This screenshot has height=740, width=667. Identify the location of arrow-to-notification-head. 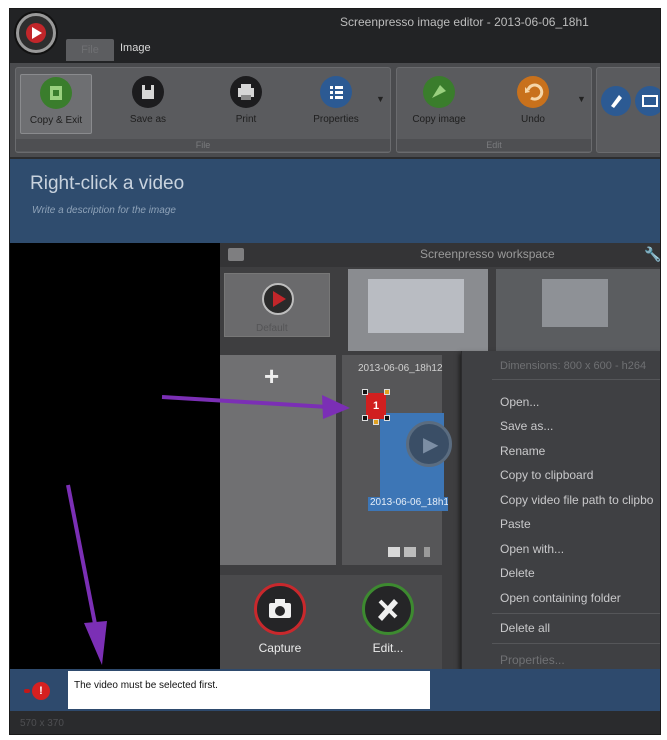
(95, 643).